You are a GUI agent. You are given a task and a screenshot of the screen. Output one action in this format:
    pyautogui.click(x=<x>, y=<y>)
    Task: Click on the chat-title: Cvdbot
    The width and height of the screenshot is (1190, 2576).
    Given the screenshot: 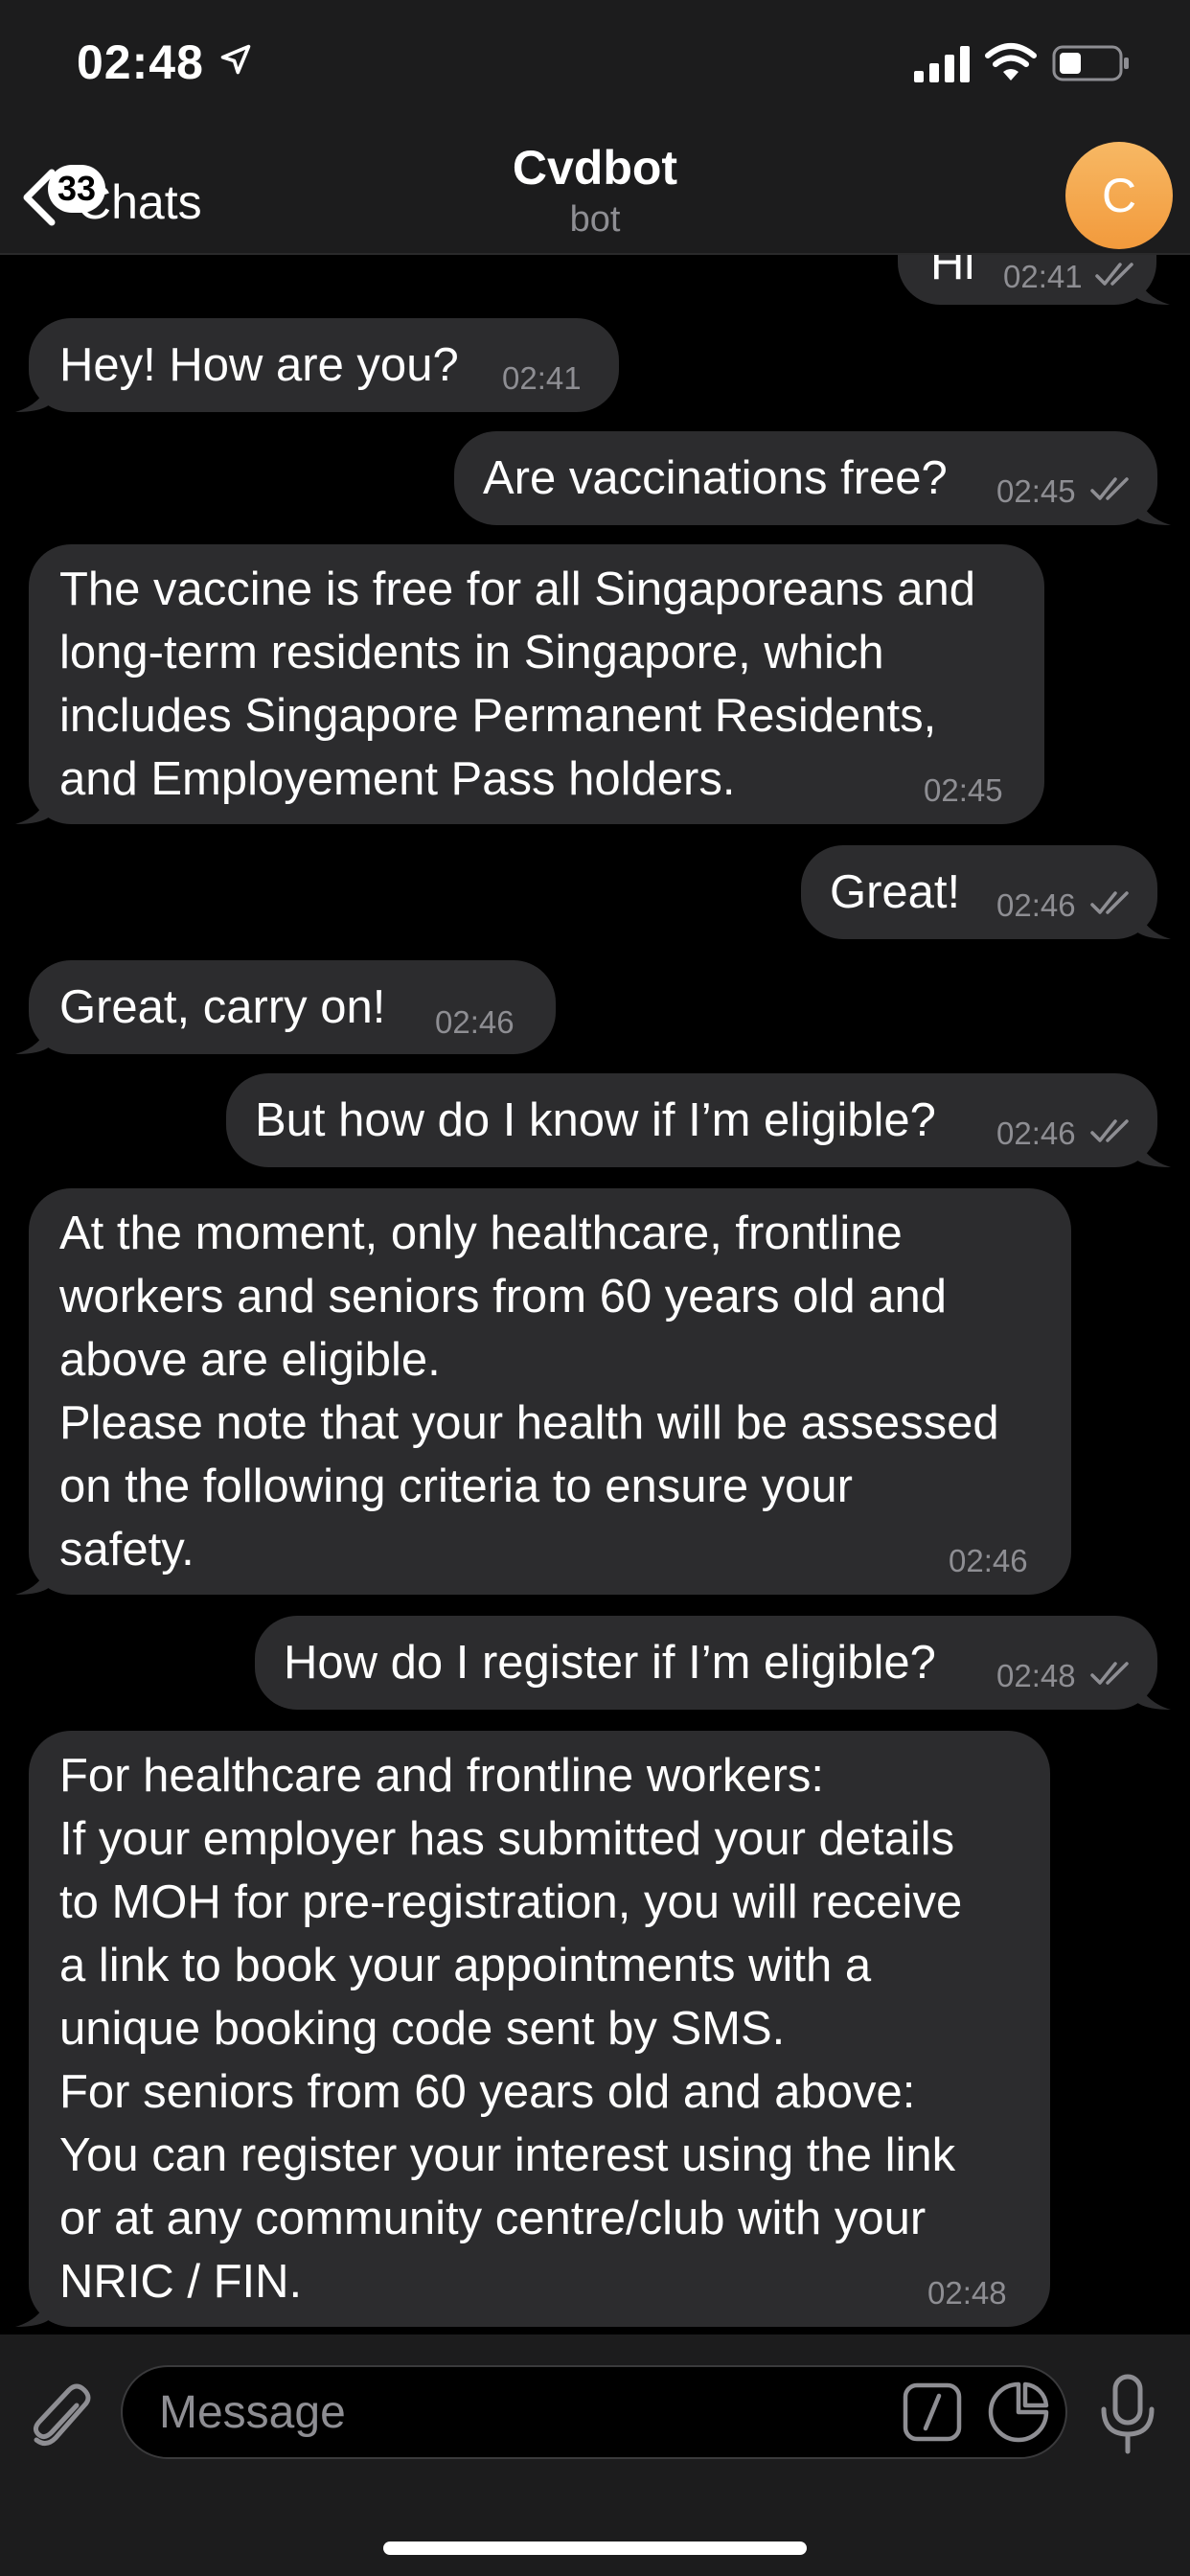 What is the action you would take?
    pyautogui.click(x=595, y=168)
    